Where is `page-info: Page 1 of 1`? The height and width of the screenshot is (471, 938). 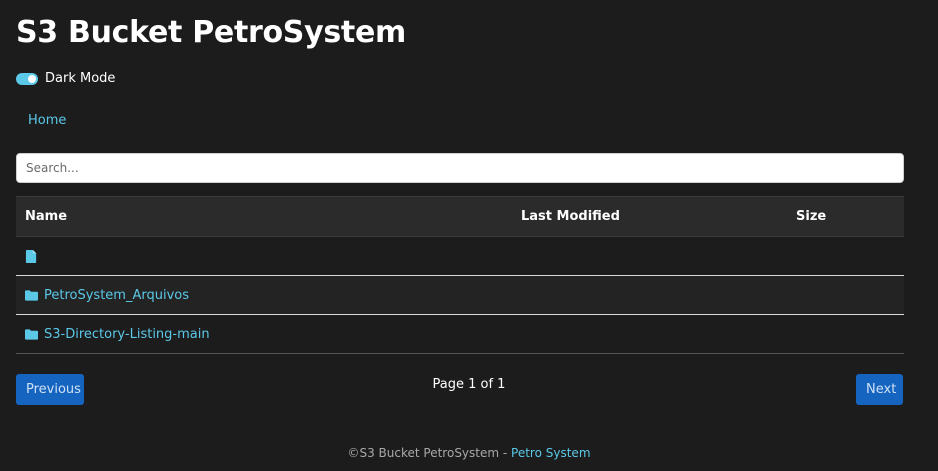
page-info: Page 1 of 1 is located at coordinates (469, 384).